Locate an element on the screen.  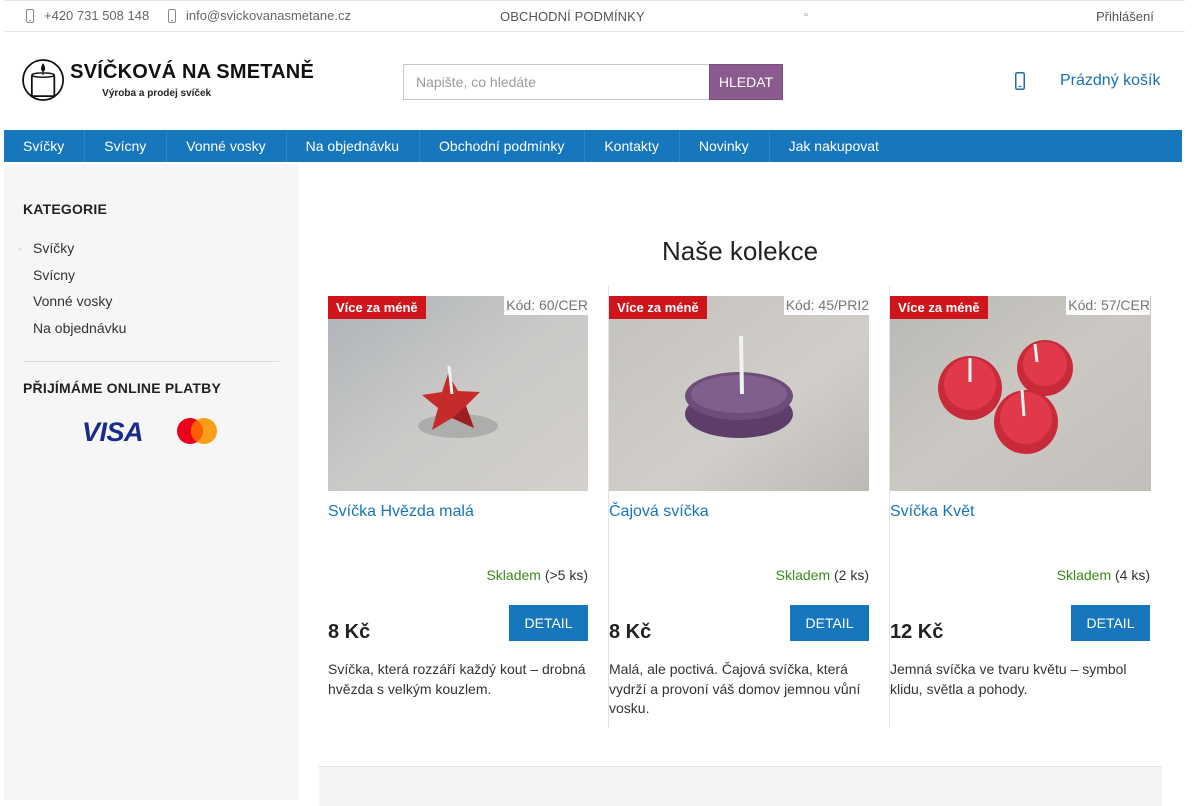
cart-label: Prázdný košík is located at coordinates (1110, 80).